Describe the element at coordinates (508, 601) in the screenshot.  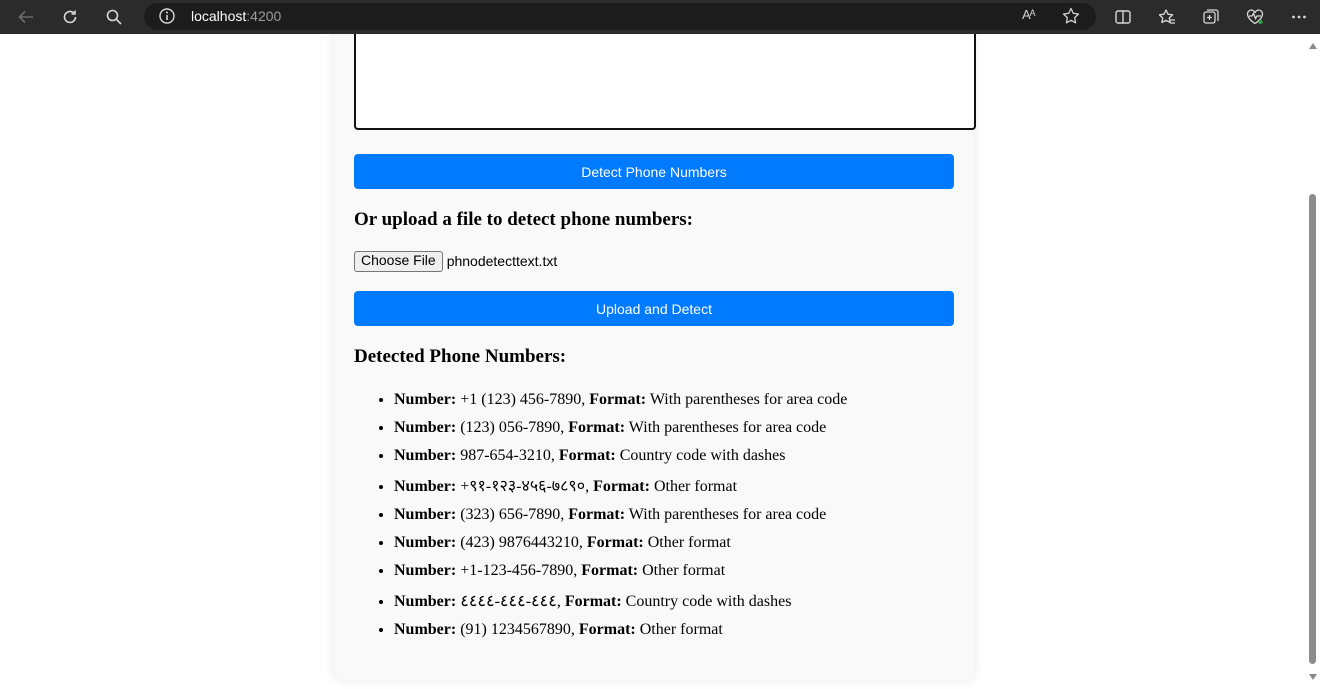
I see `phone-number: ٤٤٤-٤٤٤-٤٤٤٤` at that location.